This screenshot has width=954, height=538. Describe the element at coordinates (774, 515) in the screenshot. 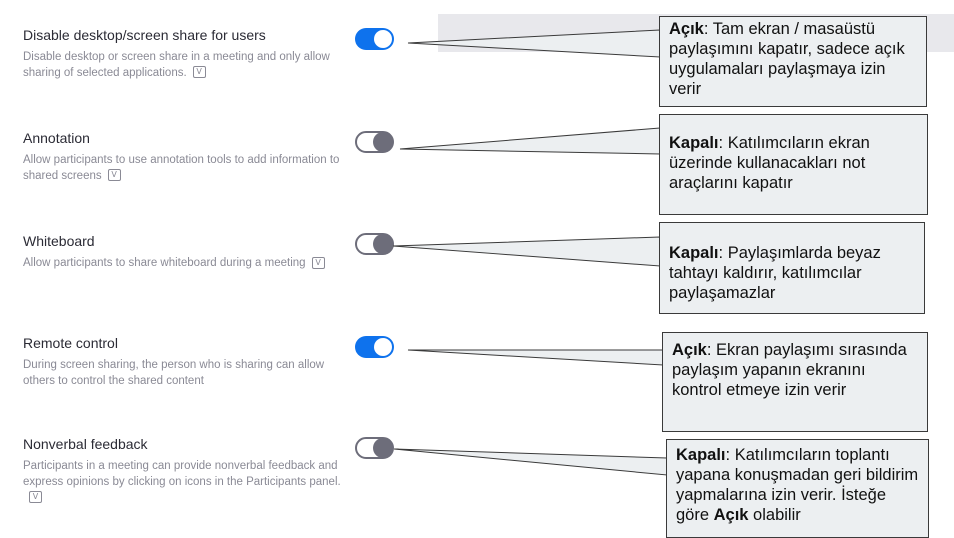

I see `note-suffix: olabilir` at that location.